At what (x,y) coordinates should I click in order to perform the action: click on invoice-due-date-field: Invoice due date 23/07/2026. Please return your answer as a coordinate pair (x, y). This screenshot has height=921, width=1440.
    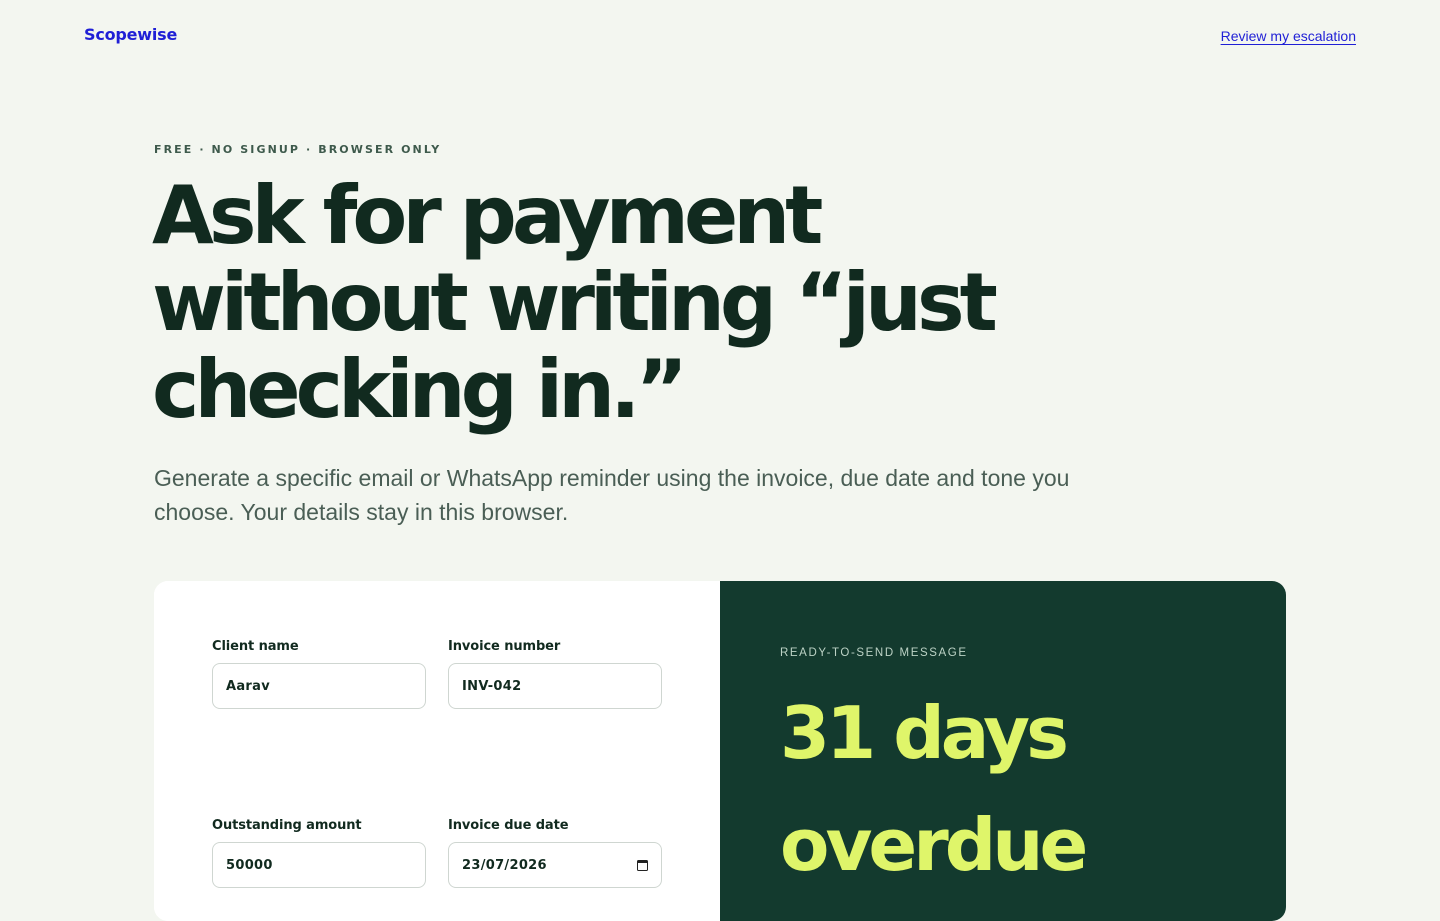
    Looking at the image, I should click on (555, 853).